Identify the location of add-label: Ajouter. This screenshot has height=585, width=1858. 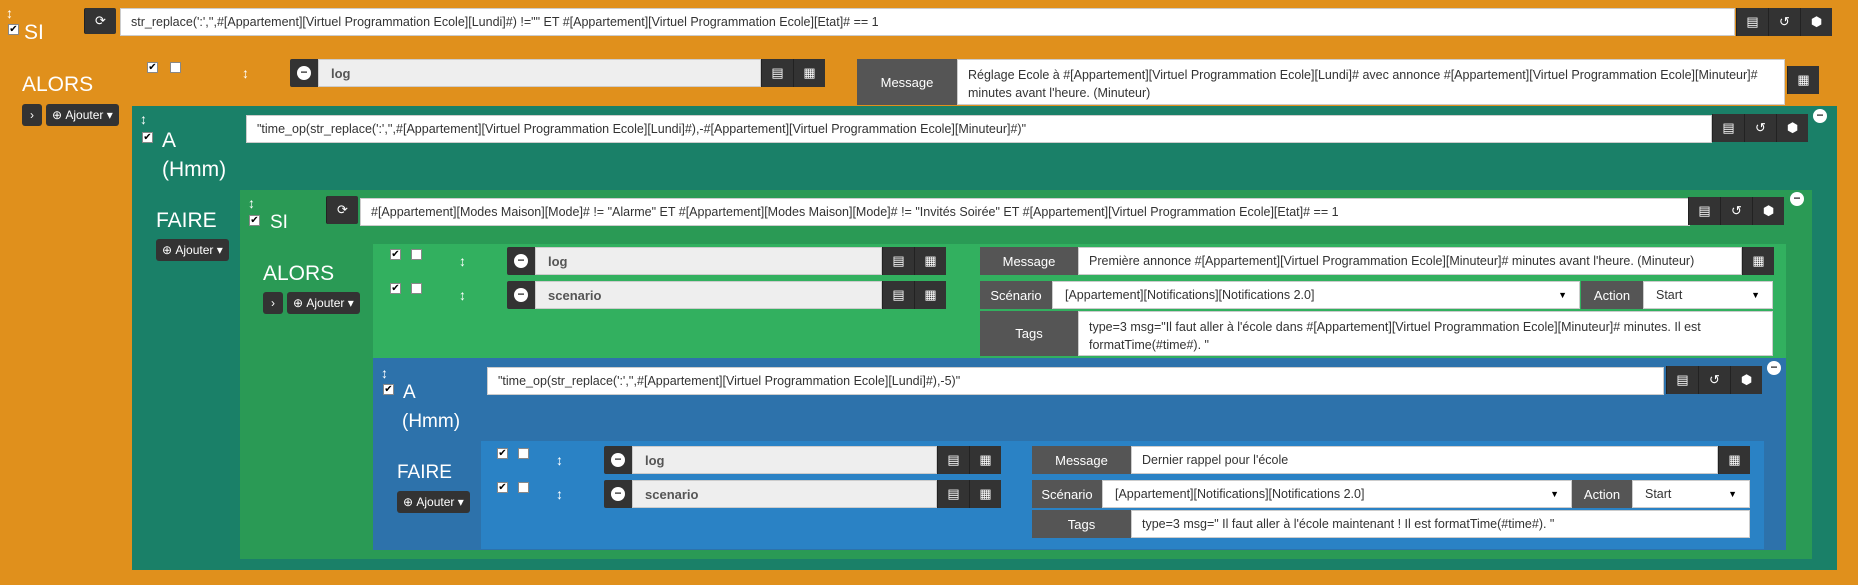
(435, 502).